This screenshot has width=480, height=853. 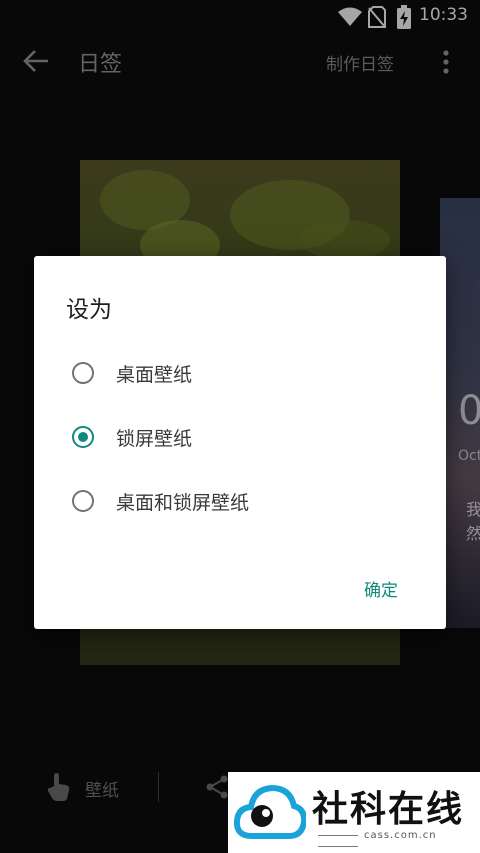 I want to click on cloud-logo-icon, so click(x=270, y=814).